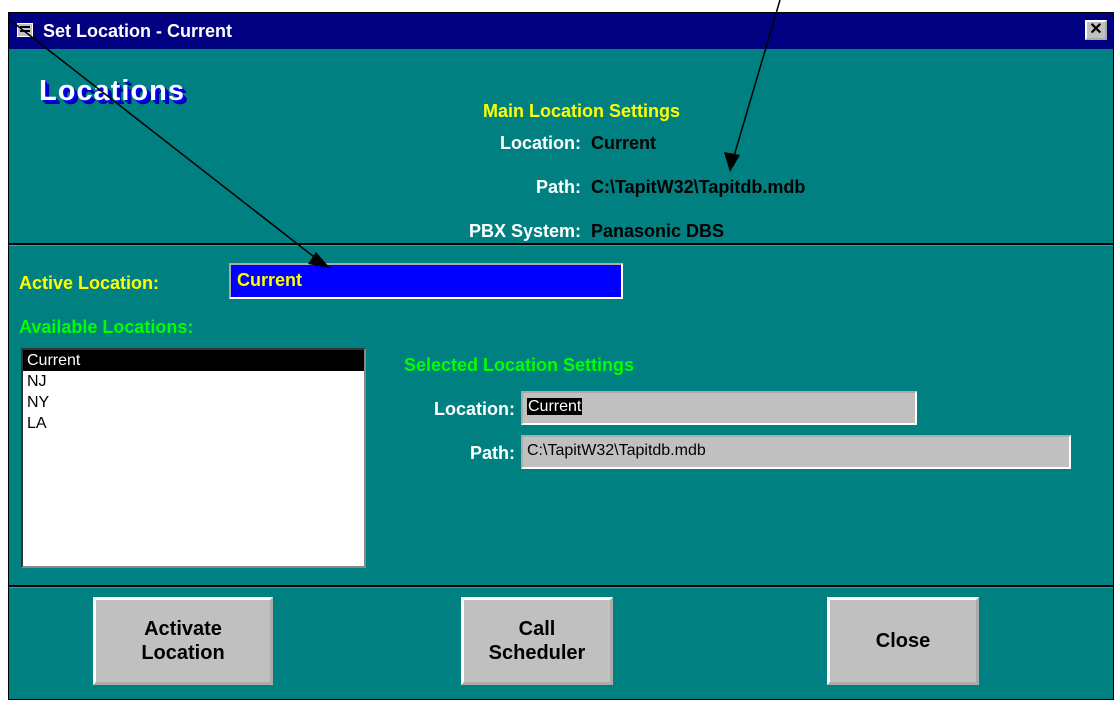 The height and width of the screenshot is (702, 1117). What do you see at coordinates (112, 91) in the screenshot?
I see `page-heading: Locations` at bounding box center [112, 91].